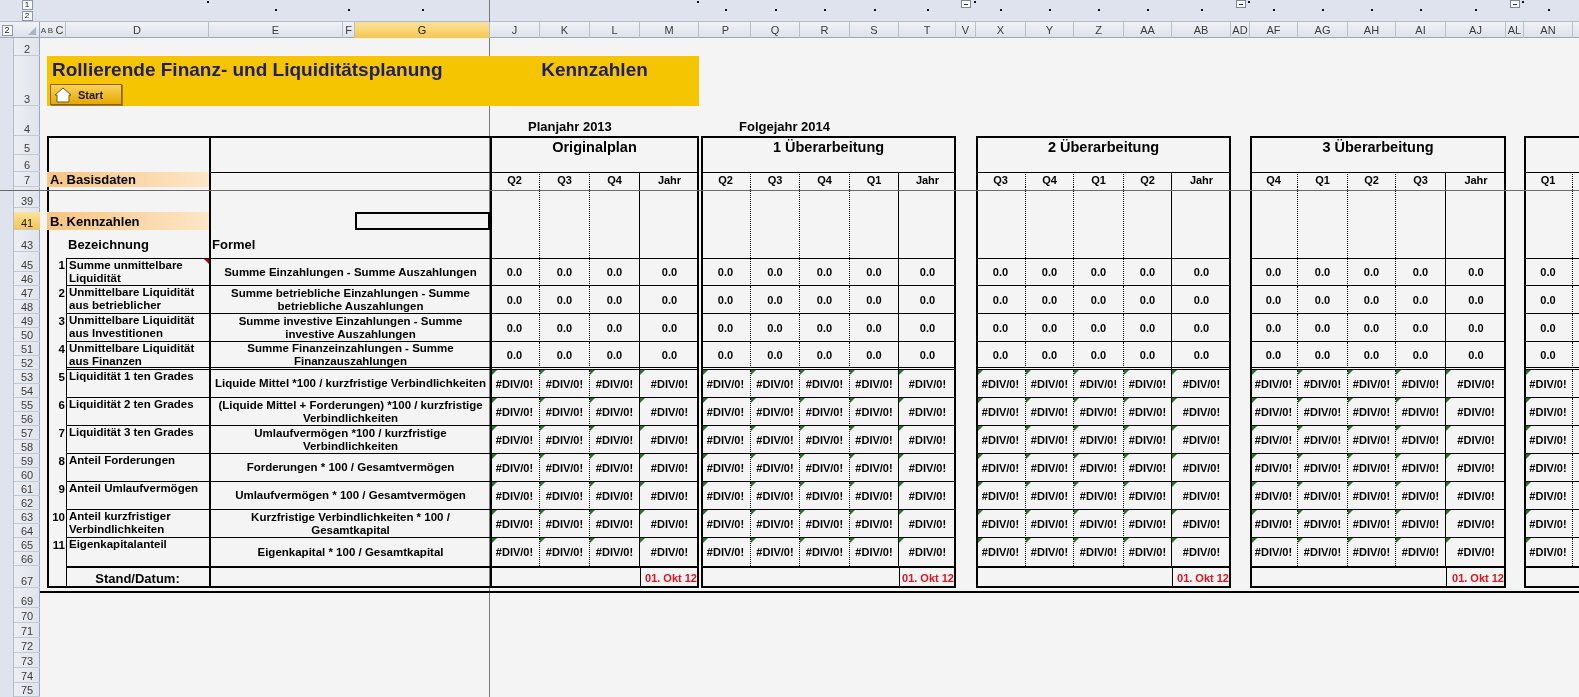 The image size is (1579, 697). I want to click on column-header: AG, so click(1323, 30).